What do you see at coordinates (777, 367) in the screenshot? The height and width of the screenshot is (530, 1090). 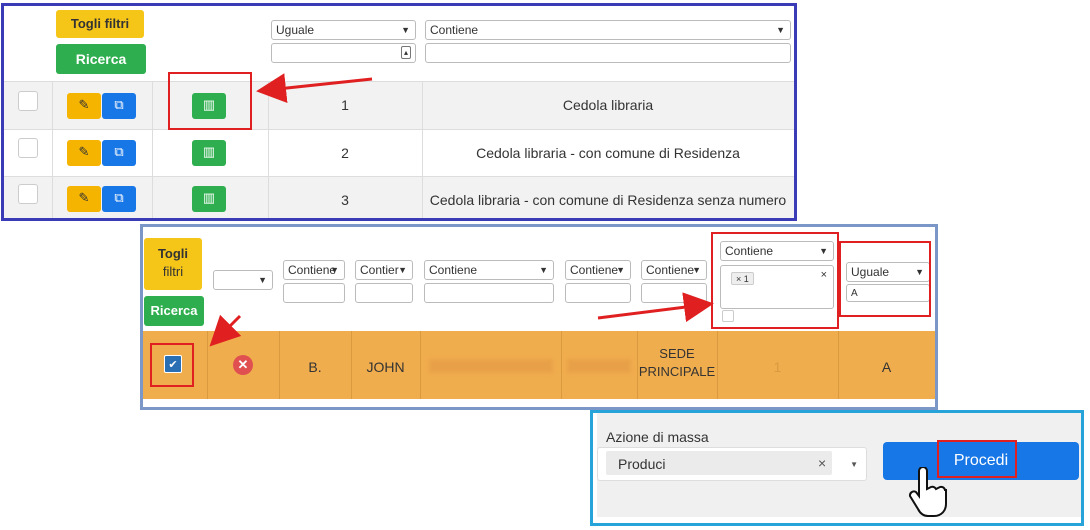 I see `cell-count: 1` at bounding box center [777, 367].